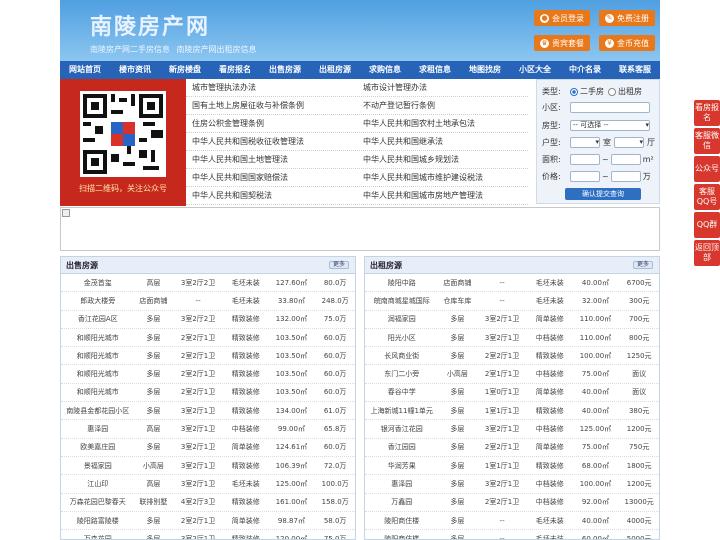  I want to click on price-max-input, so click(625, 176).